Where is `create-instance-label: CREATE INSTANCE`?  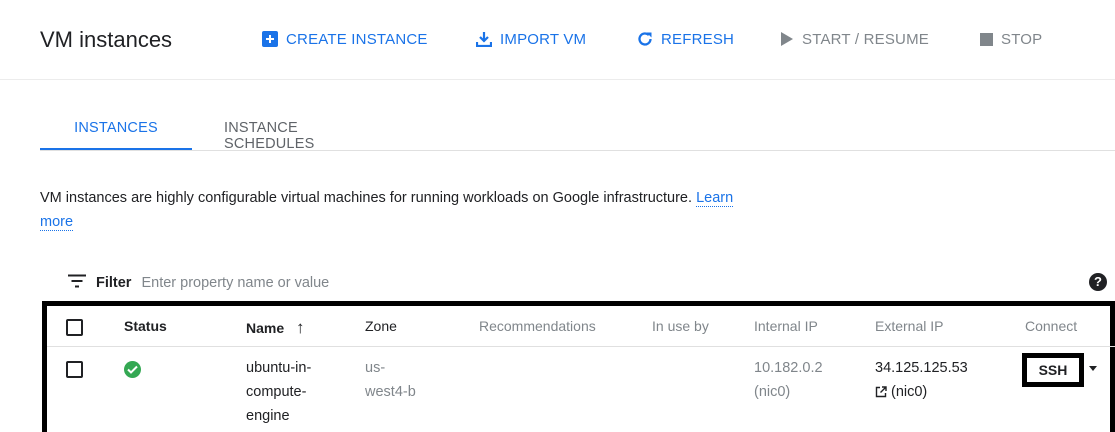
create-instance-label: CREATE INSTANCE is located at coordinates (357, 39).